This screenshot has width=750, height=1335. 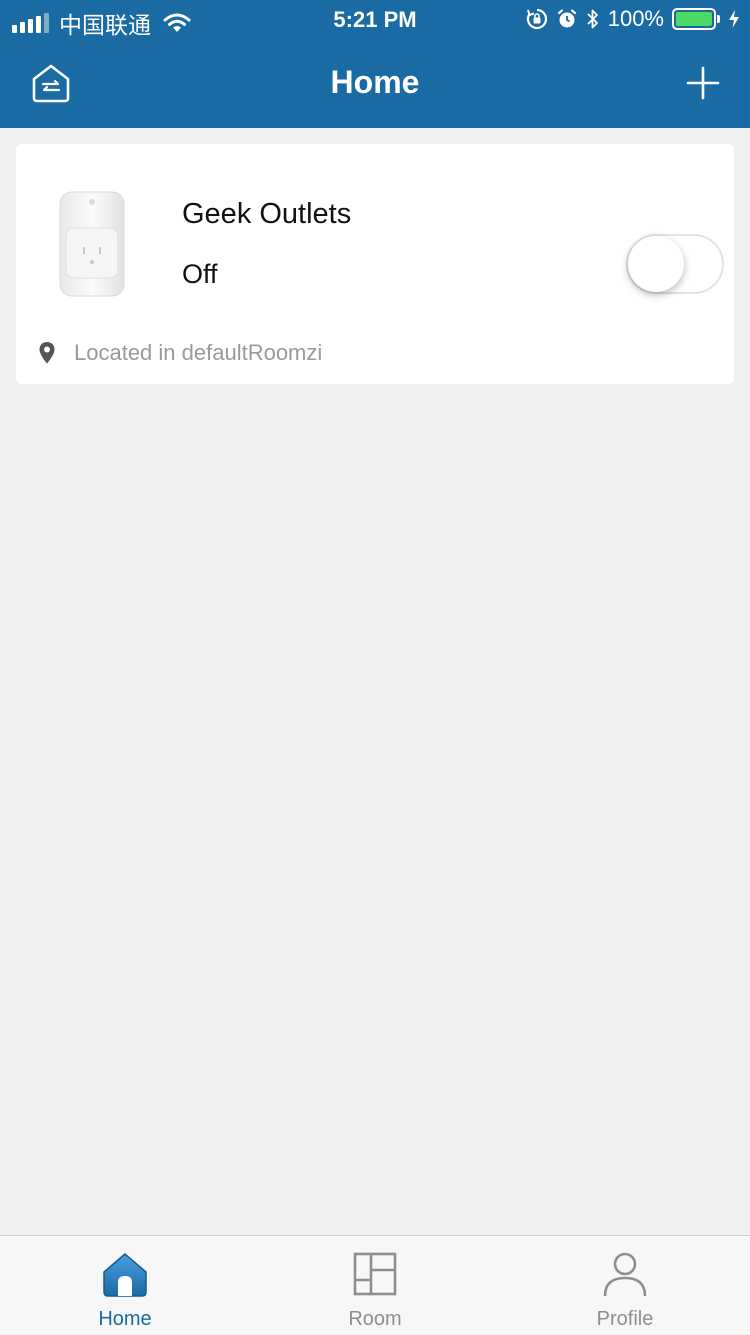 I want to click on tab-profile-label: Profile, so click(x=625, y=1319).